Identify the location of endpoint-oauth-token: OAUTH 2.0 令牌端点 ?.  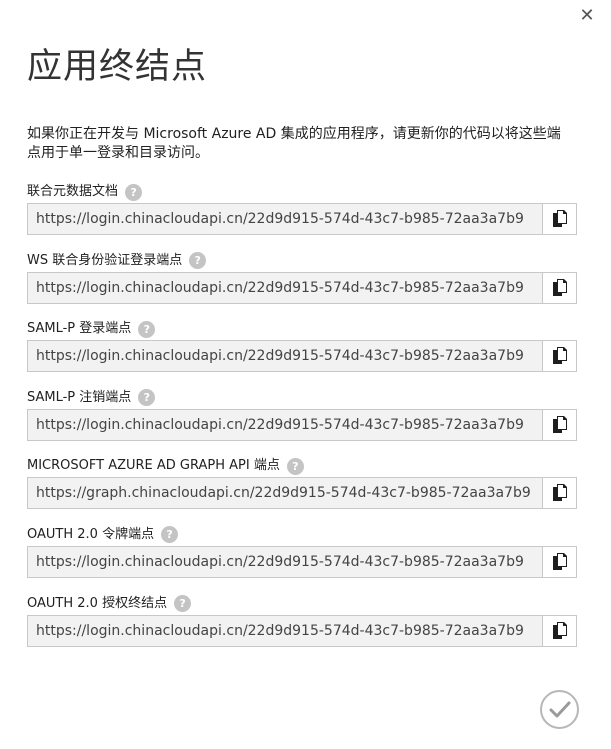
(302, 558).